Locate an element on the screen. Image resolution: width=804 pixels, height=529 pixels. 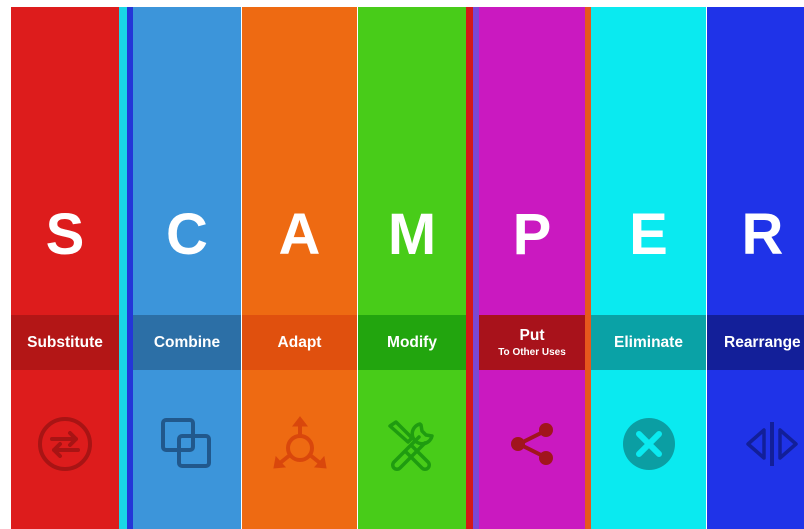
label-put-subtitle: To Other Uses is located at coordinates (532, 352).